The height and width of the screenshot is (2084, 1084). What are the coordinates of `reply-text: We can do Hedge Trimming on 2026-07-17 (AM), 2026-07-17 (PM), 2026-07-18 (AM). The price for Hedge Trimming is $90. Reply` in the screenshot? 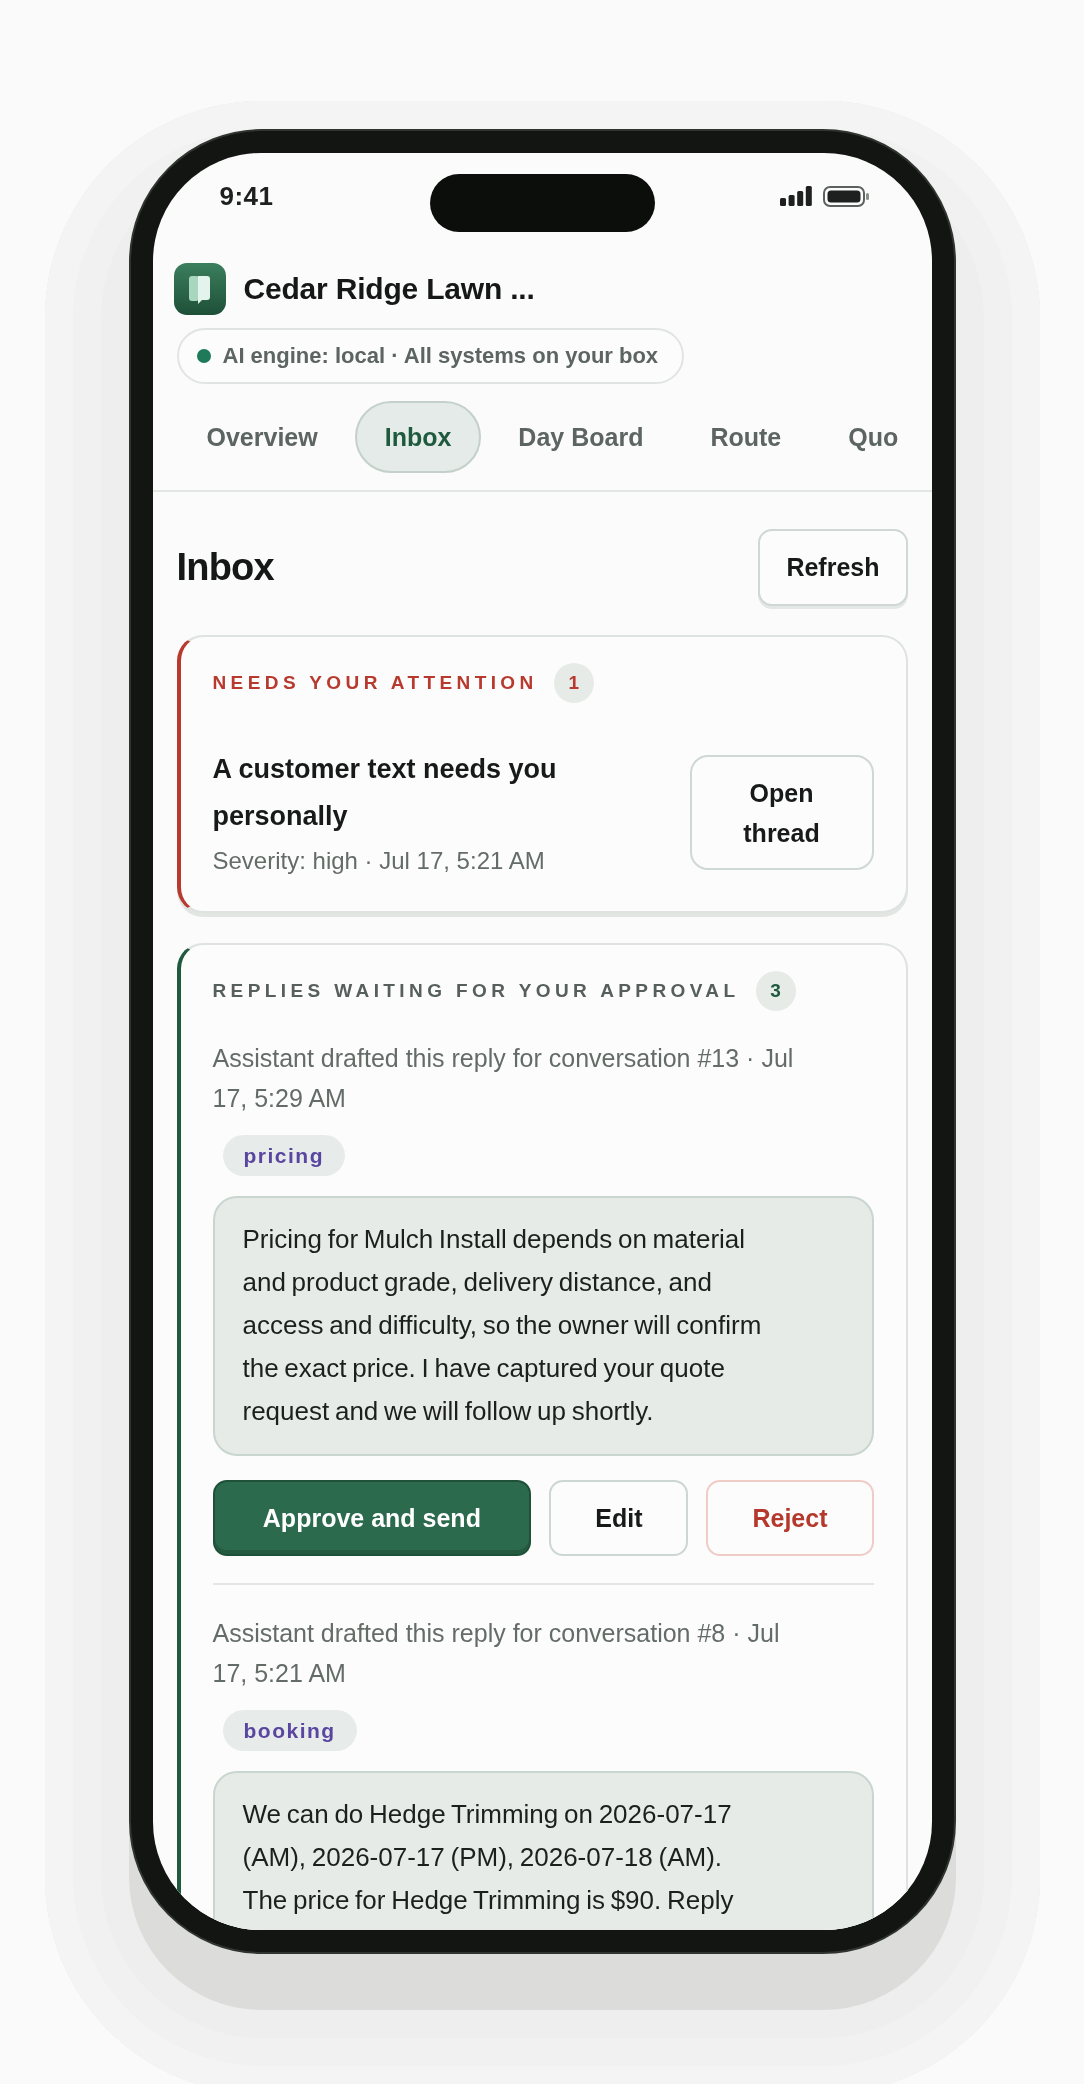 It's located at (488, 1857).